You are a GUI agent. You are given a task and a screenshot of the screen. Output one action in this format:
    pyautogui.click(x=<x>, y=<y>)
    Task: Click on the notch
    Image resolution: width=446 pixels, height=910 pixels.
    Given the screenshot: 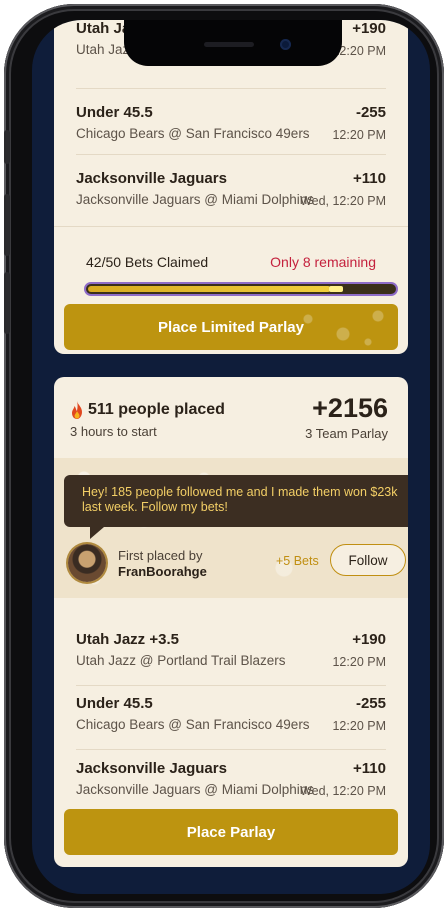 What is the action you would take?
    pyautogui.click(x=233, y=43)
    